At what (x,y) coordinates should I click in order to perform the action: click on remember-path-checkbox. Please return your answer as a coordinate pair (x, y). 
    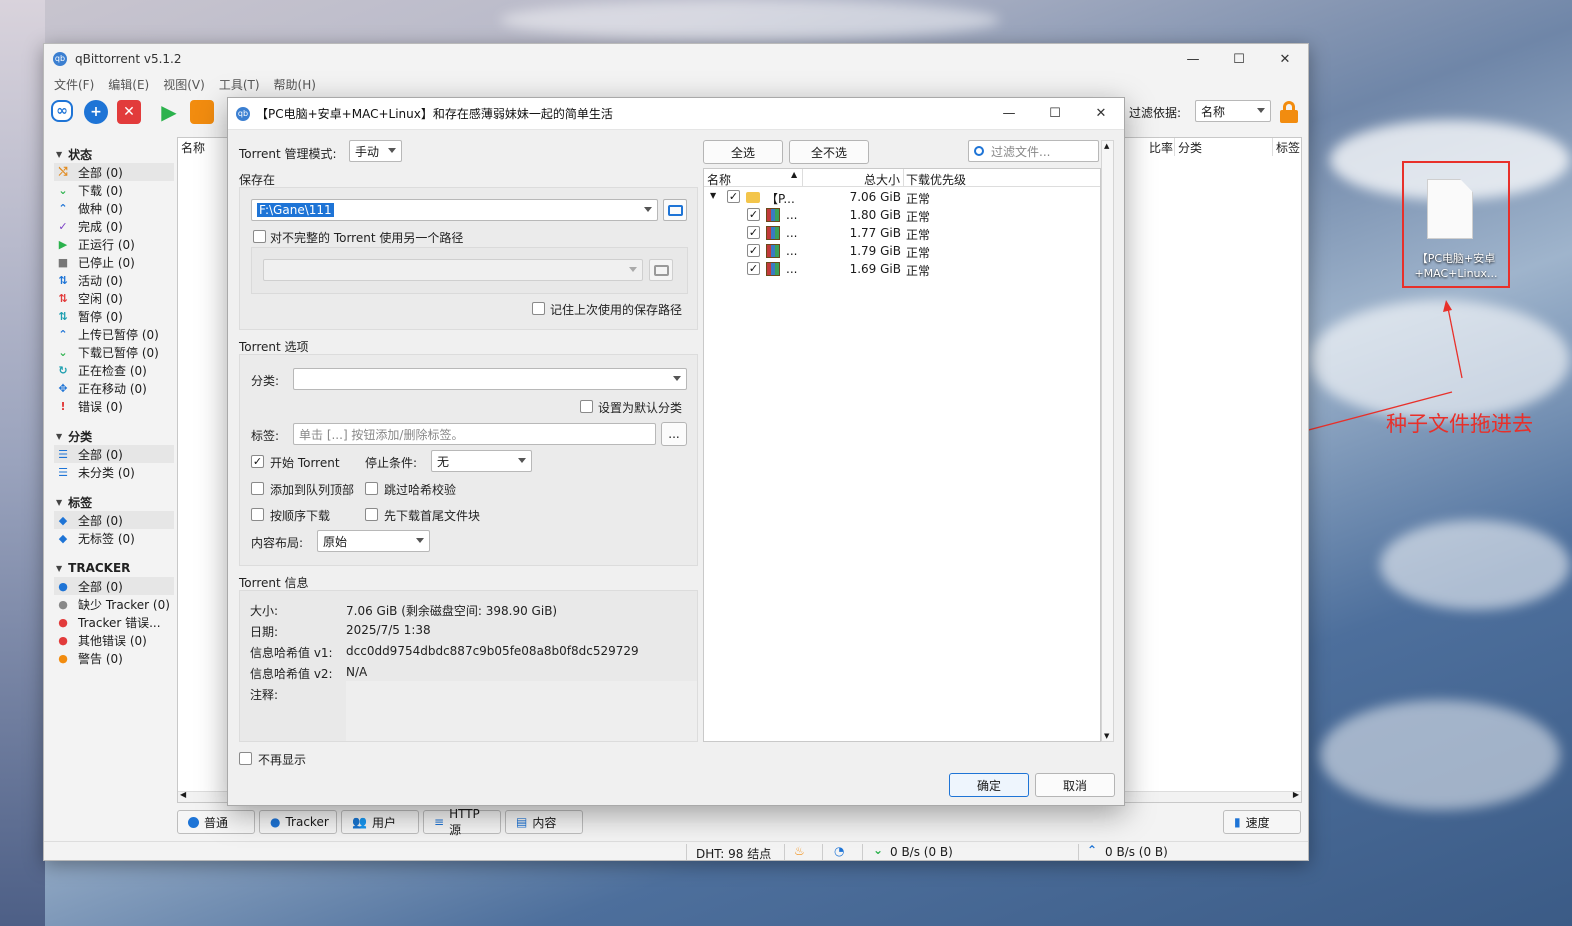
    Looking at the image, I should click on (538, 308).